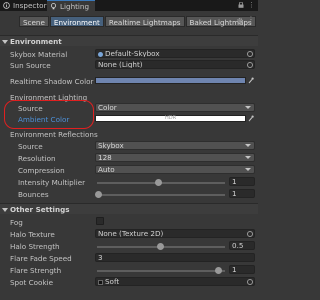 The width and height of the screenshot is (320, 300). I want to click on subtab-environment: Environment, so click(76, 21).